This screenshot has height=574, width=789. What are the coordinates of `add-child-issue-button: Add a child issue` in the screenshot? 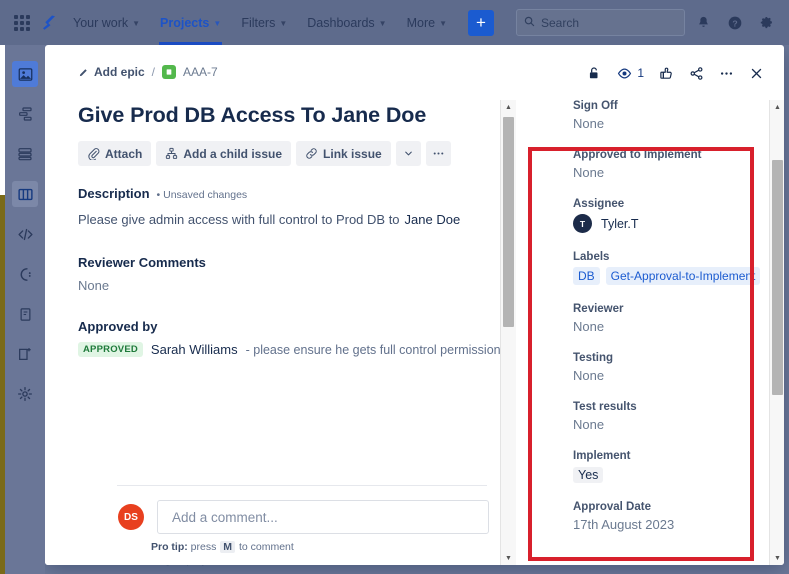 It's located at (224, 153).